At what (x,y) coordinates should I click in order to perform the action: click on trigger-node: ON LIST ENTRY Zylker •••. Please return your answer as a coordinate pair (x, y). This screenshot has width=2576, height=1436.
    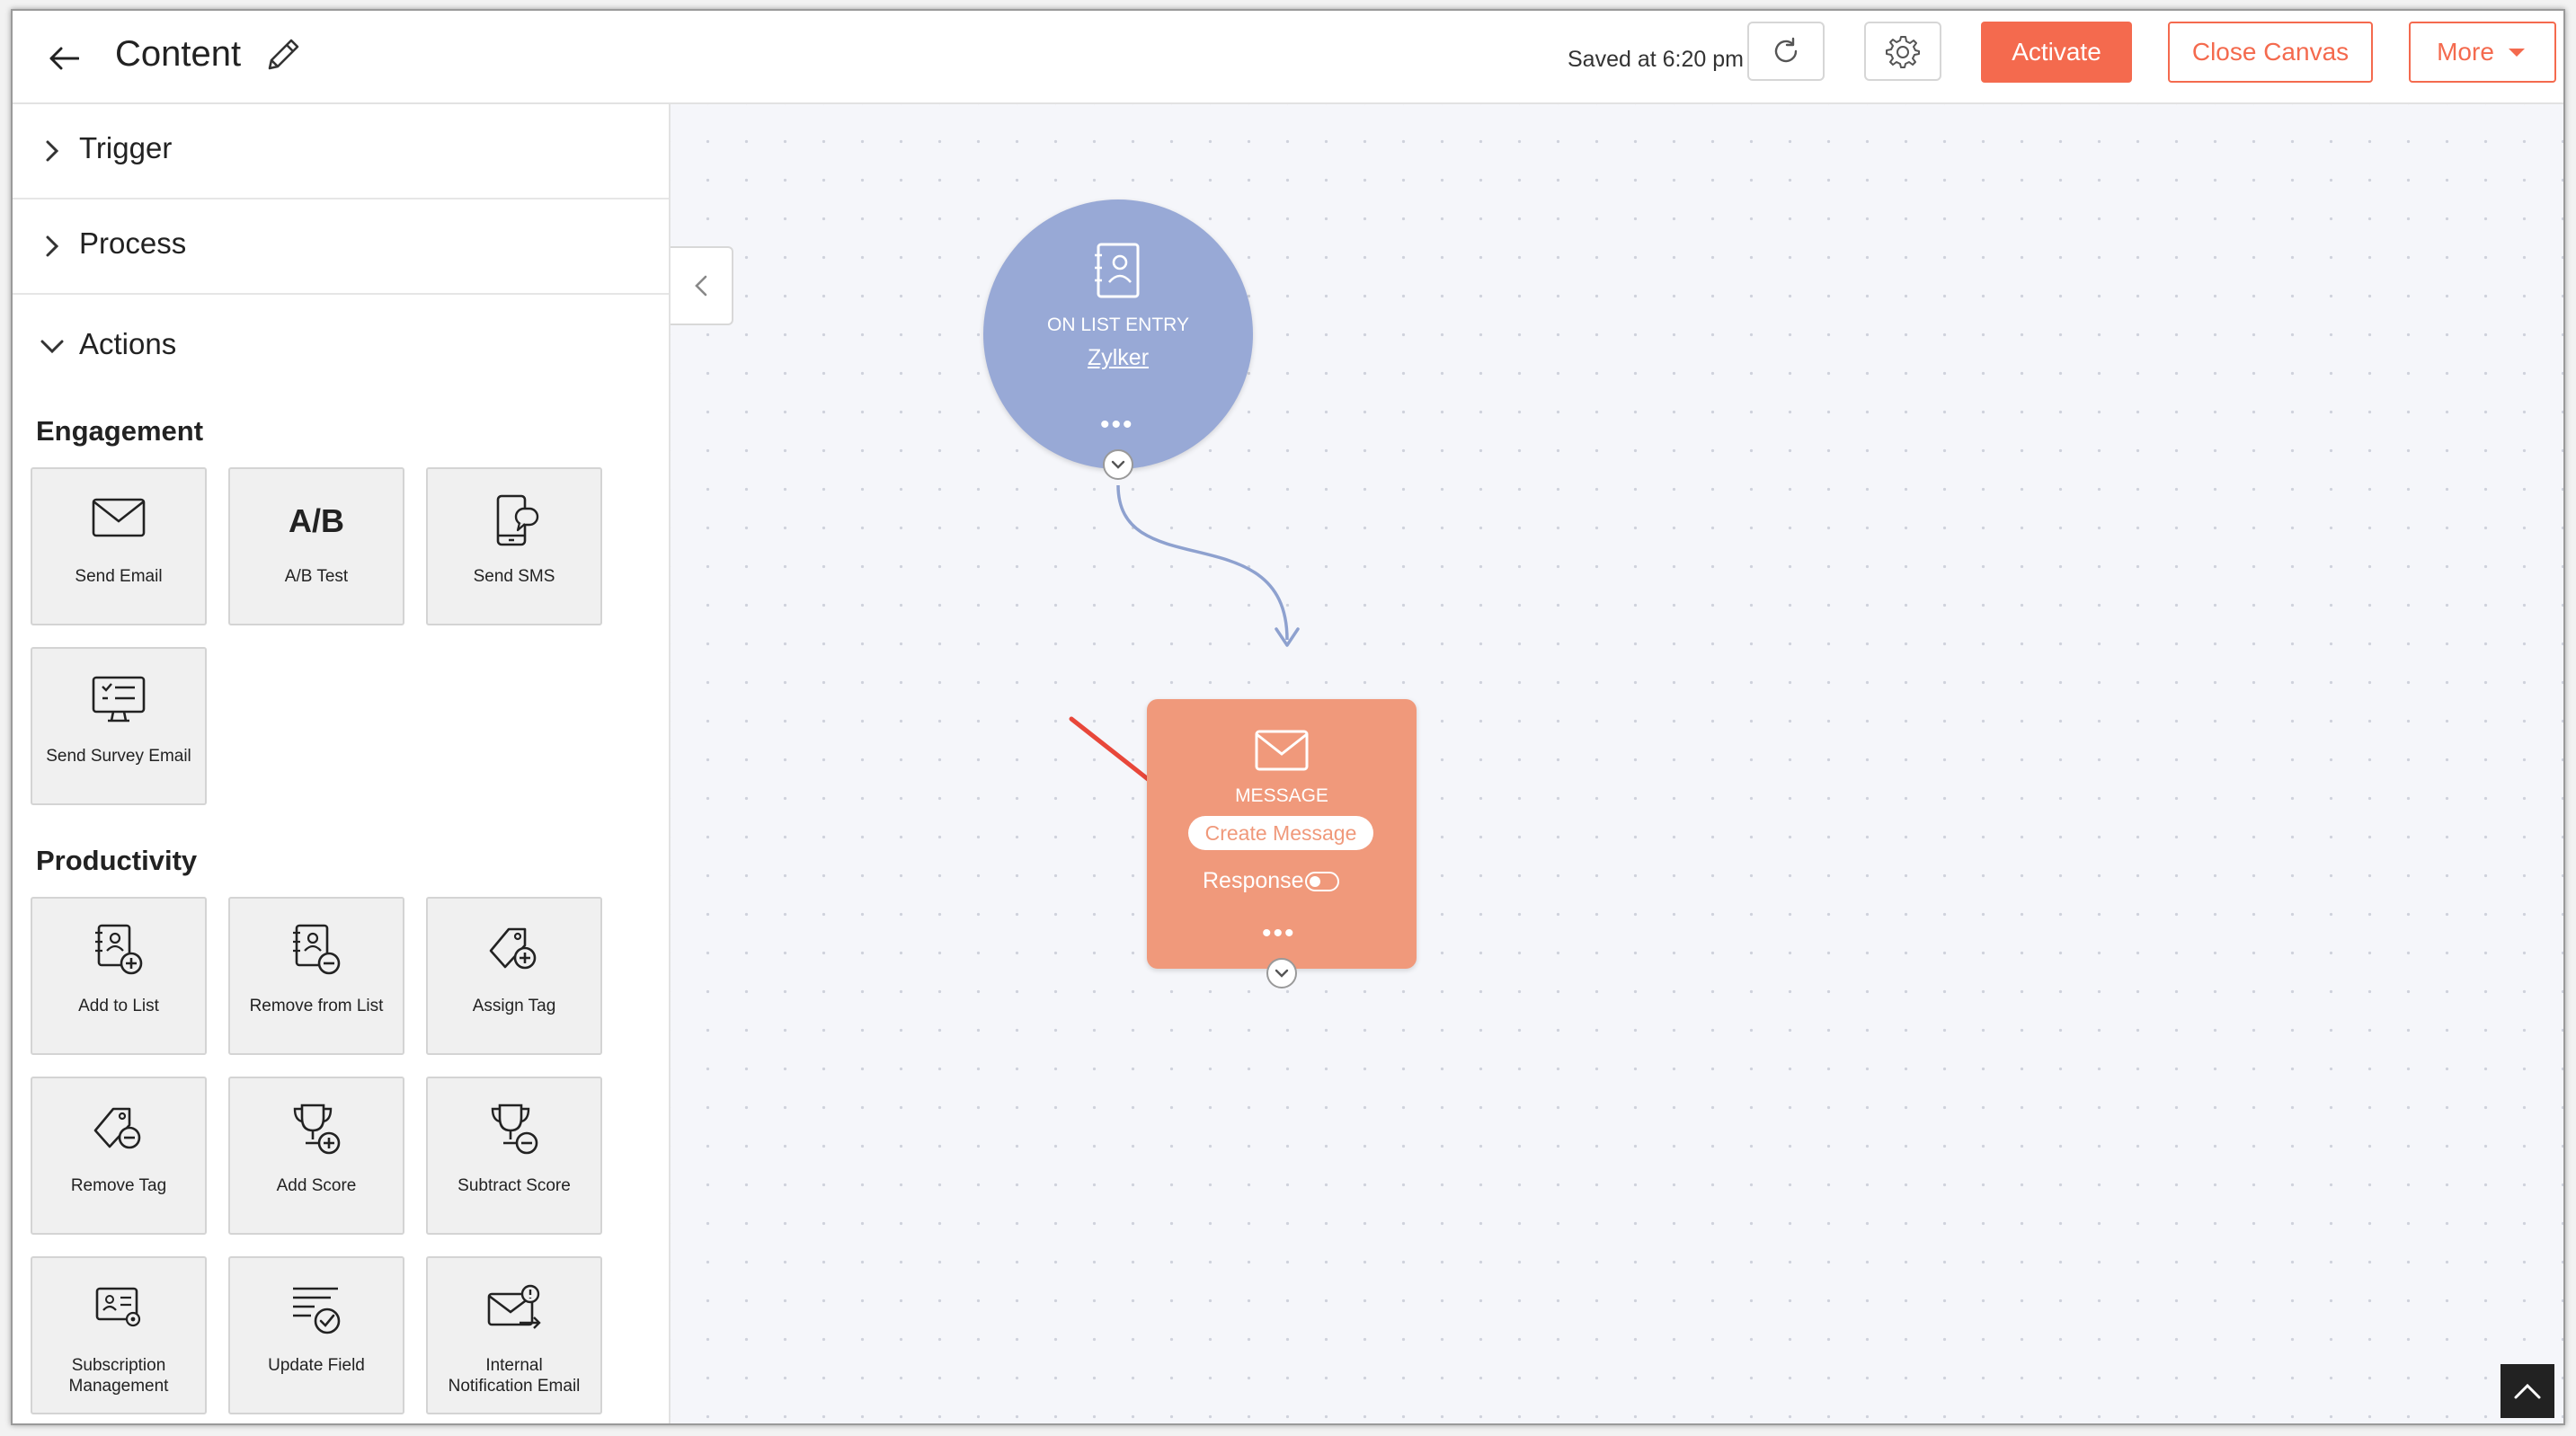
    Looking at the image, I should click on (1118, 334).